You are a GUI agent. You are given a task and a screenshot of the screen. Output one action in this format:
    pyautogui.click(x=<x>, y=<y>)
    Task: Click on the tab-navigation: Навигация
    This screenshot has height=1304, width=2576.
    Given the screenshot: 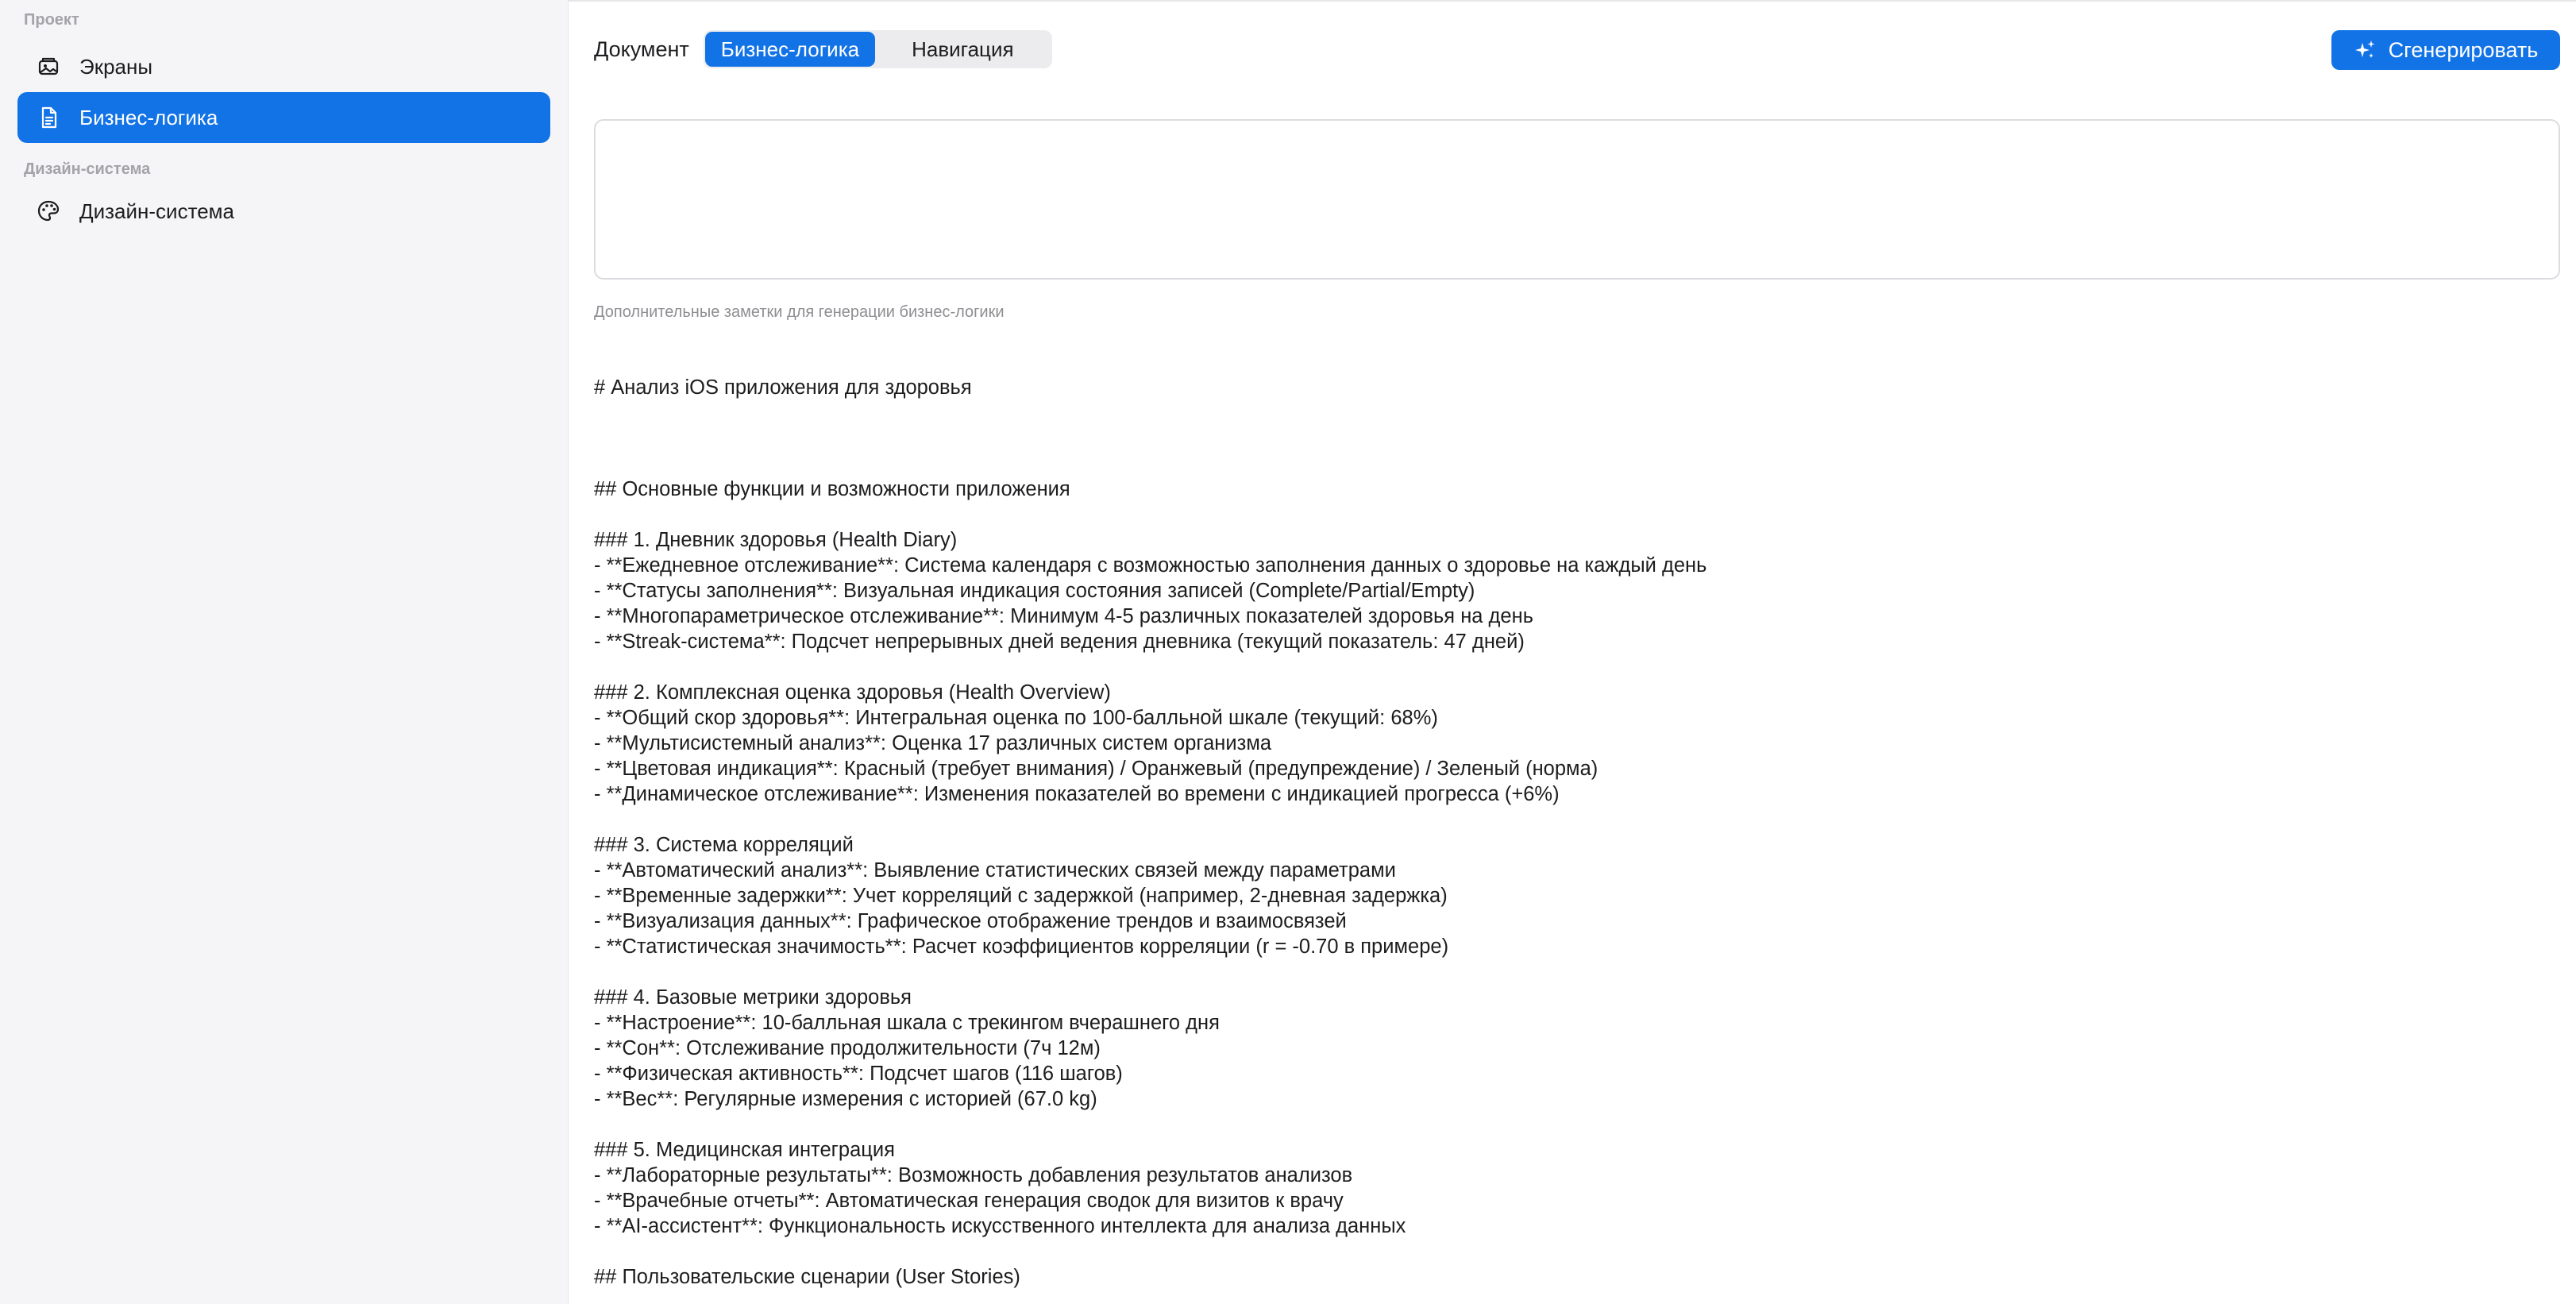 What is the action you would take?
    pyautogui.click(x=963, y=49)
    